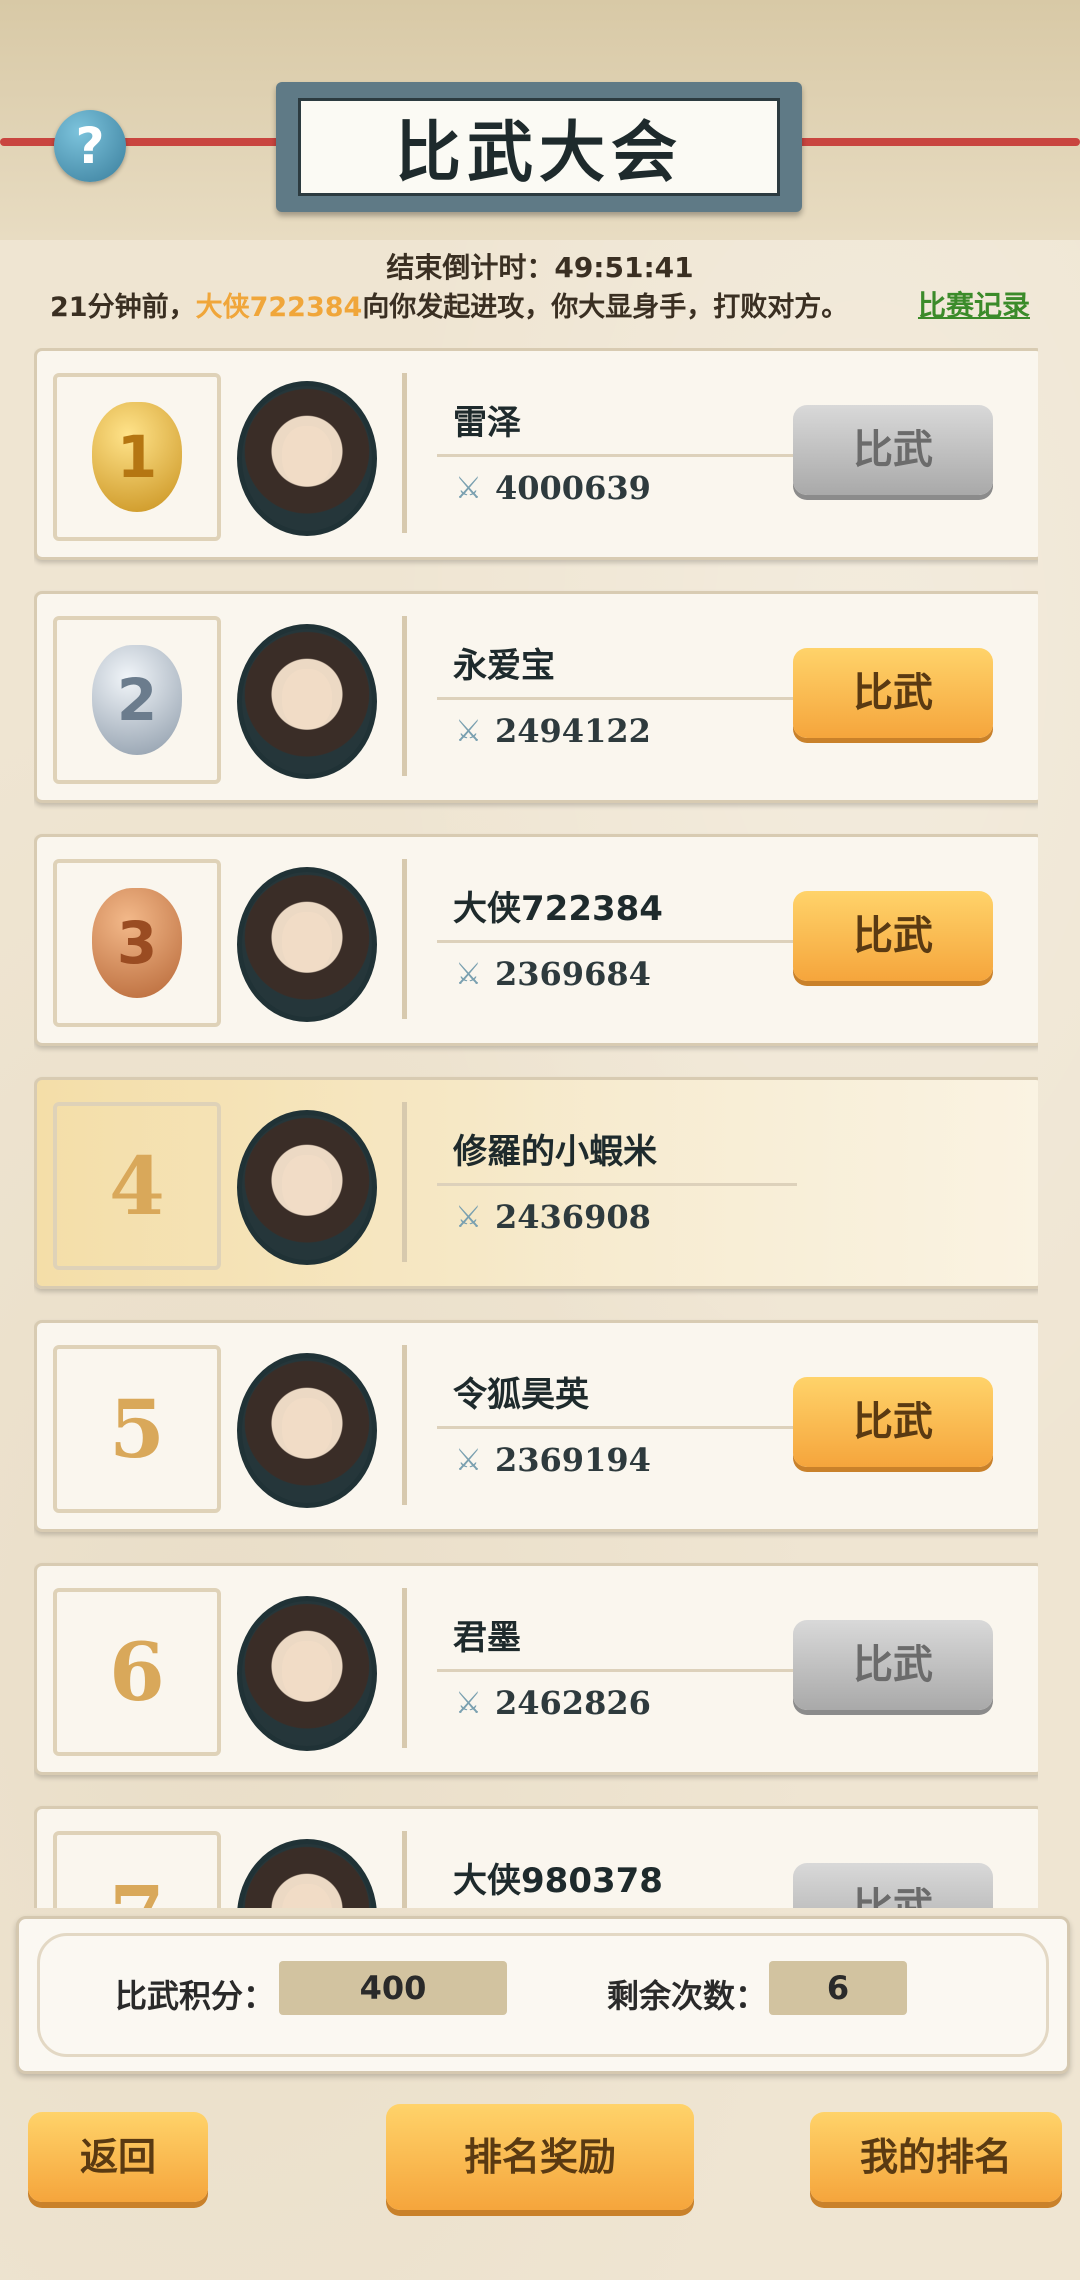 Image resolution: width=1080 pixels, height=2280 pixels. I want to click on remaining-label: 剩余次数：, so click(687, 1996).